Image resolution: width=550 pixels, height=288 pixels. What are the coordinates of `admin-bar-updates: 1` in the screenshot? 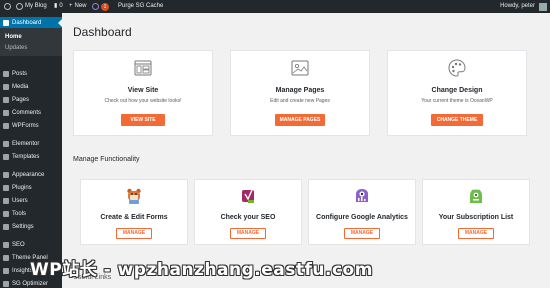 It's located at (100, 6).